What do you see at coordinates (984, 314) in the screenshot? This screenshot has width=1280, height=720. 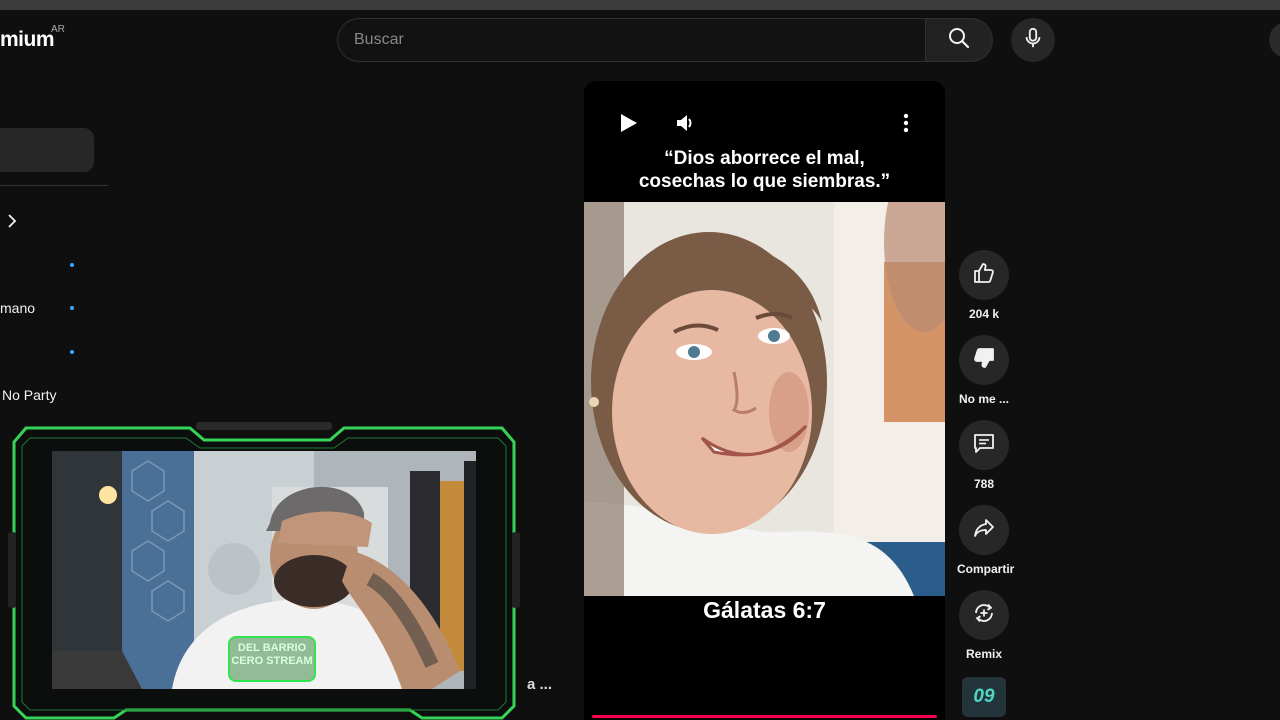 I see `like-count: 204 k` at bounding box center [984, 314].